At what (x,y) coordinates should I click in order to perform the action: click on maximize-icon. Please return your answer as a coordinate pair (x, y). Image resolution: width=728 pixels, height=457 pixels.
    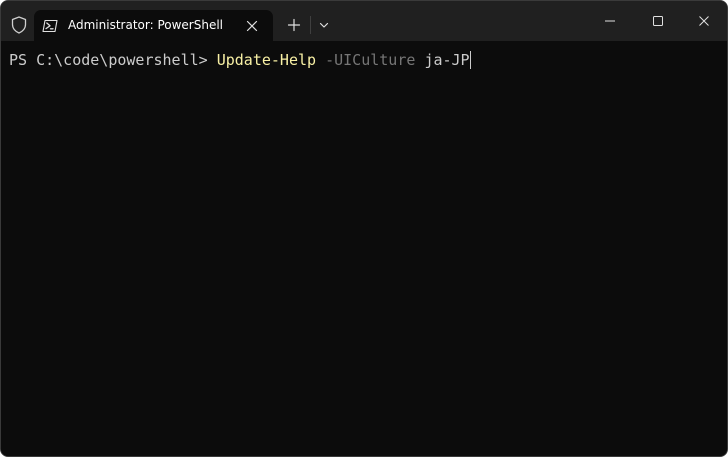
    Looking at the image, I should click on (658, 21).